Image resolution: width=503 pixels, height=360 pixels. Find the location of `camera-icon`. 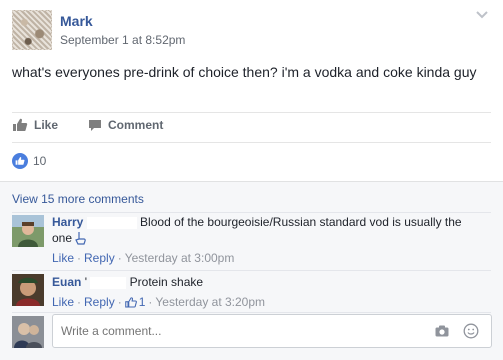

camera-icon is located at coordinates (442, 331).